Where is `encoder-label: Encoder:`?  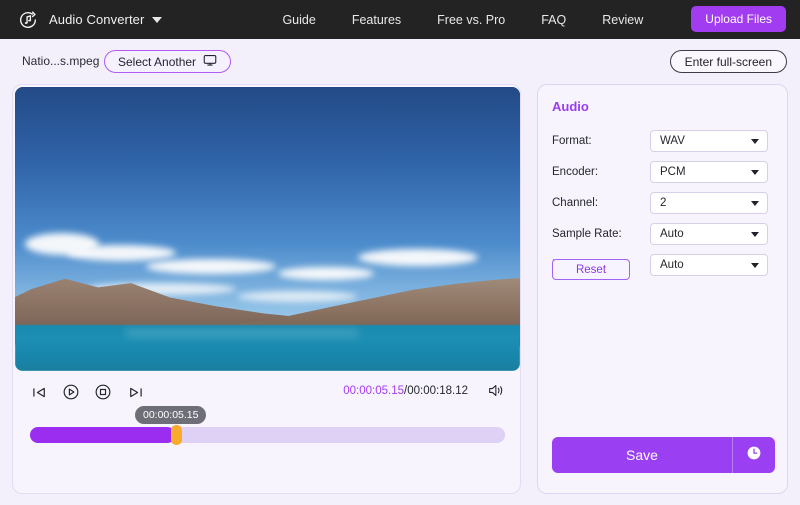
encoder-label: Encoder: is located at coordinates (575, 172).